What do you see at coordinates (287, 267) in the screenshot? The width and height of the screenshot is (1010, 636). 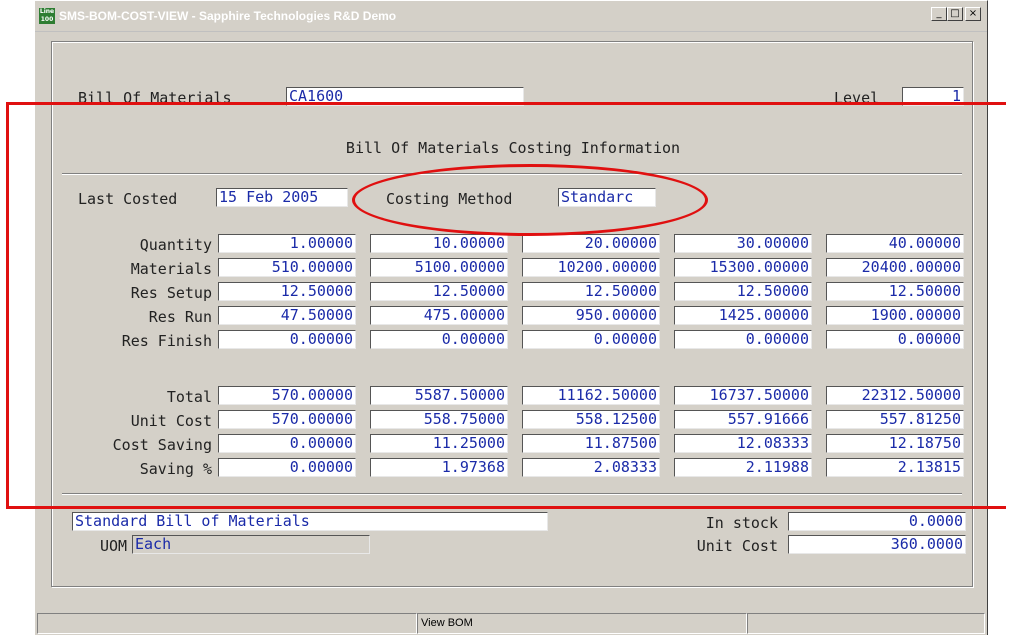 I see `cost-cell: 510.00000` at bounding box center [287, 267].